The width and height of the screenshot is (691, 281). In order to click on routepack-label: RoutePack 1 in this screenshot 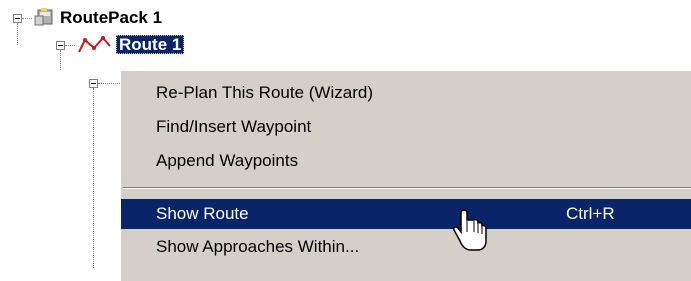, I will do `click(111, 18)`.